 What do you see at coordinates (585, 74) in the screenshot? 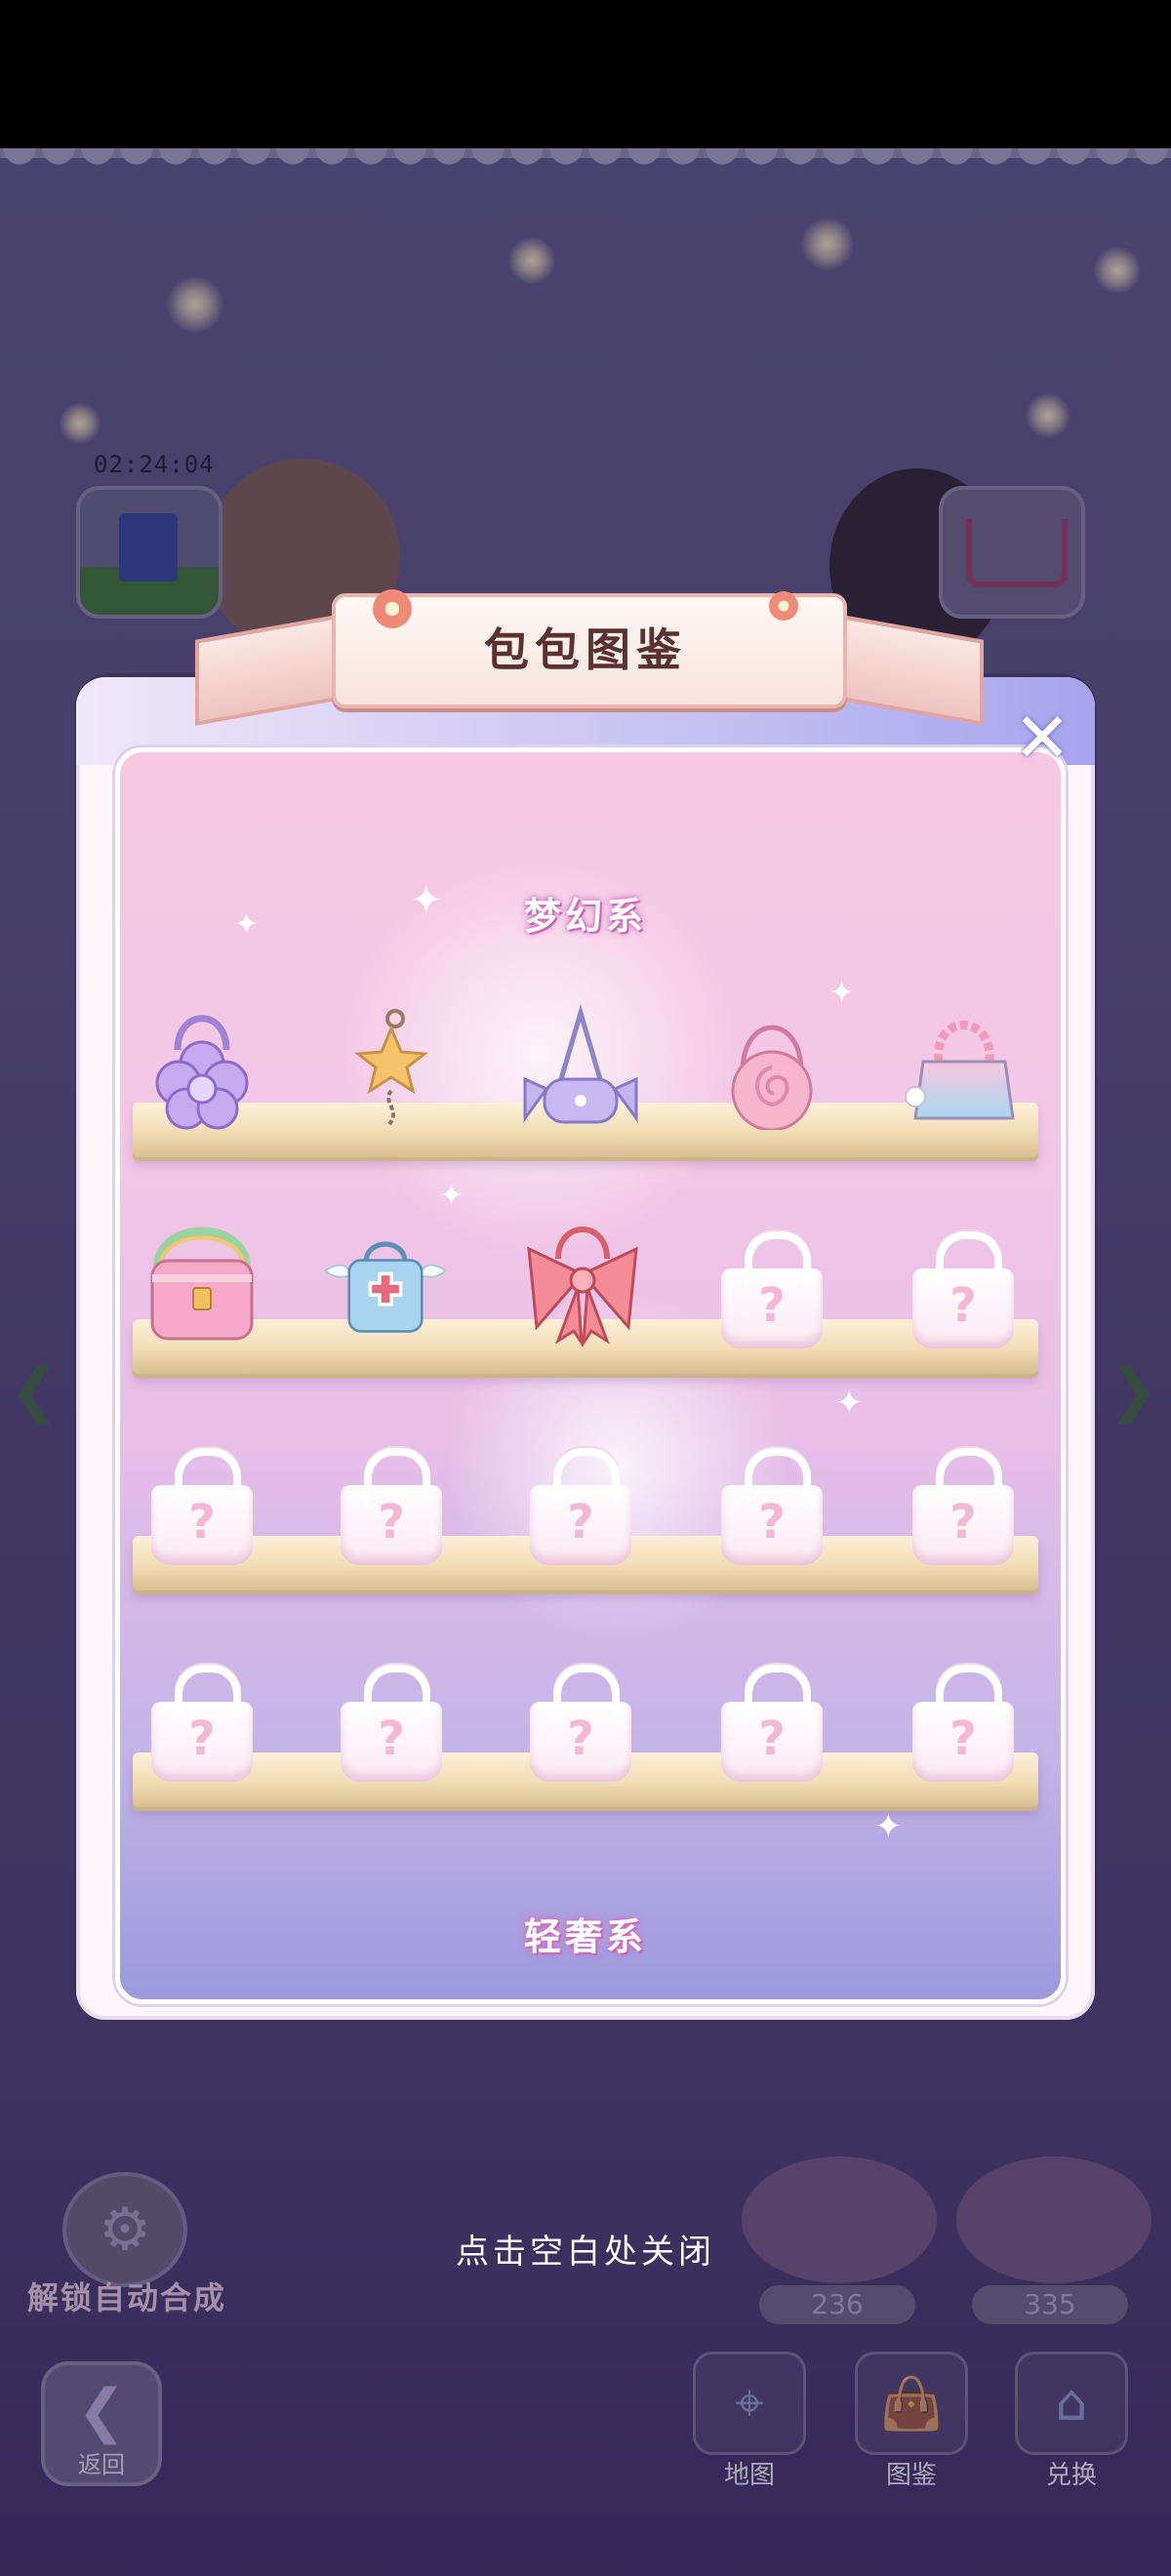
I see `status-bar` at bounding box center [585, 74].